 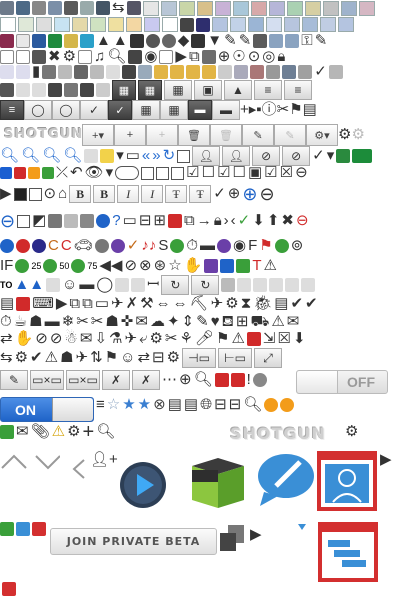 I want to click on triangle-icon: ▲, so click(x=120, y=40).